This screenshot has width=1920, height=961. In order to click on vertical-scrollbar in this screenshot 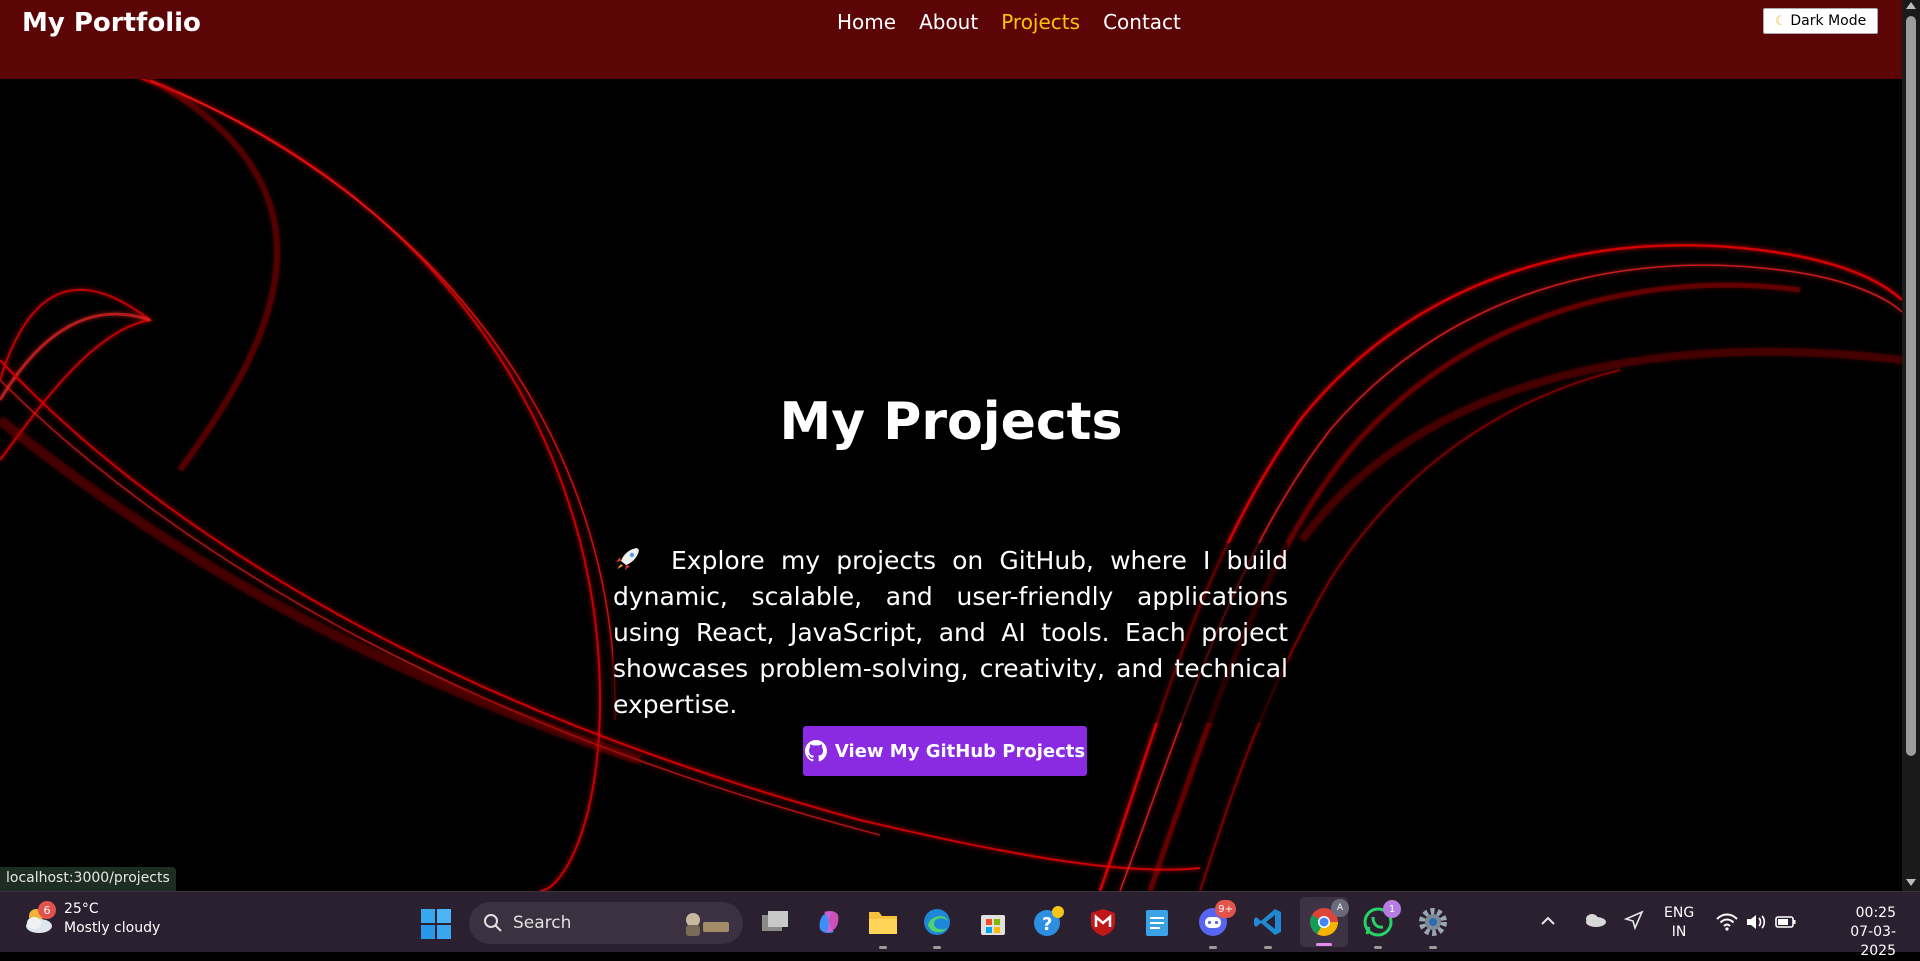, I will do `click(1911, 445)`.